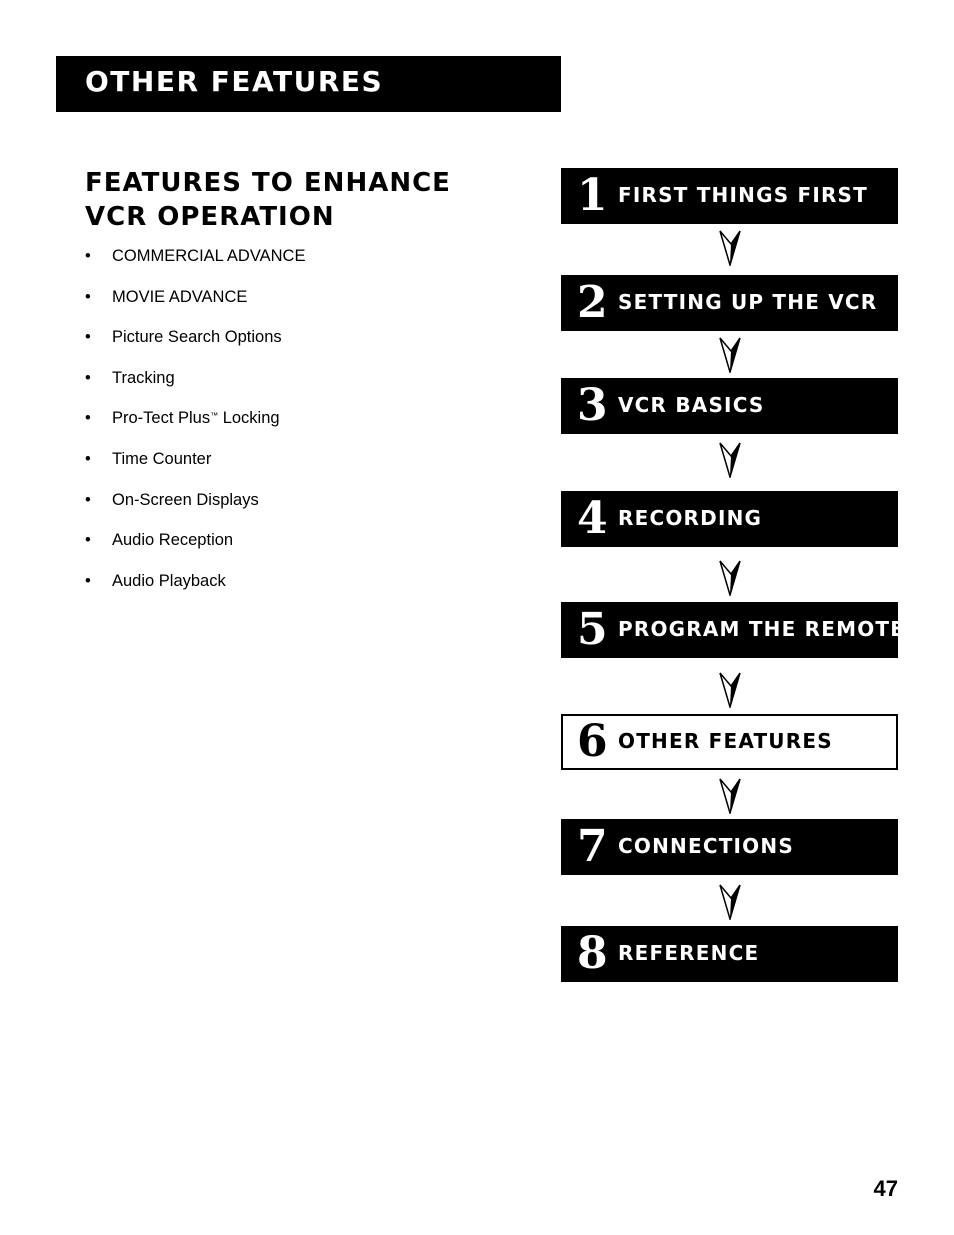  Describe the element at coordinates (689, 953) in the screenshot. I see `chapter-label: Reference` at that location.